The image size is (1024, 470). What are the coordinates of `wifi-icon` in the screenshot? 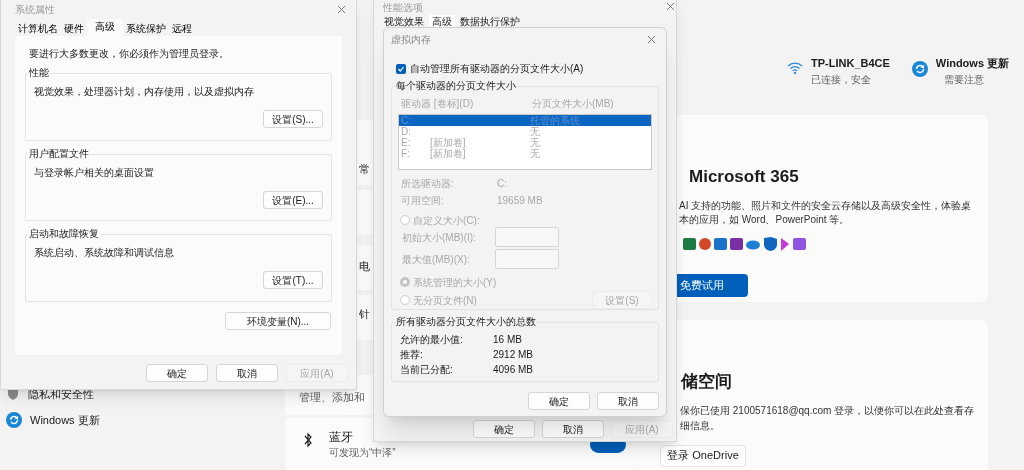 It's located at (795, 68).